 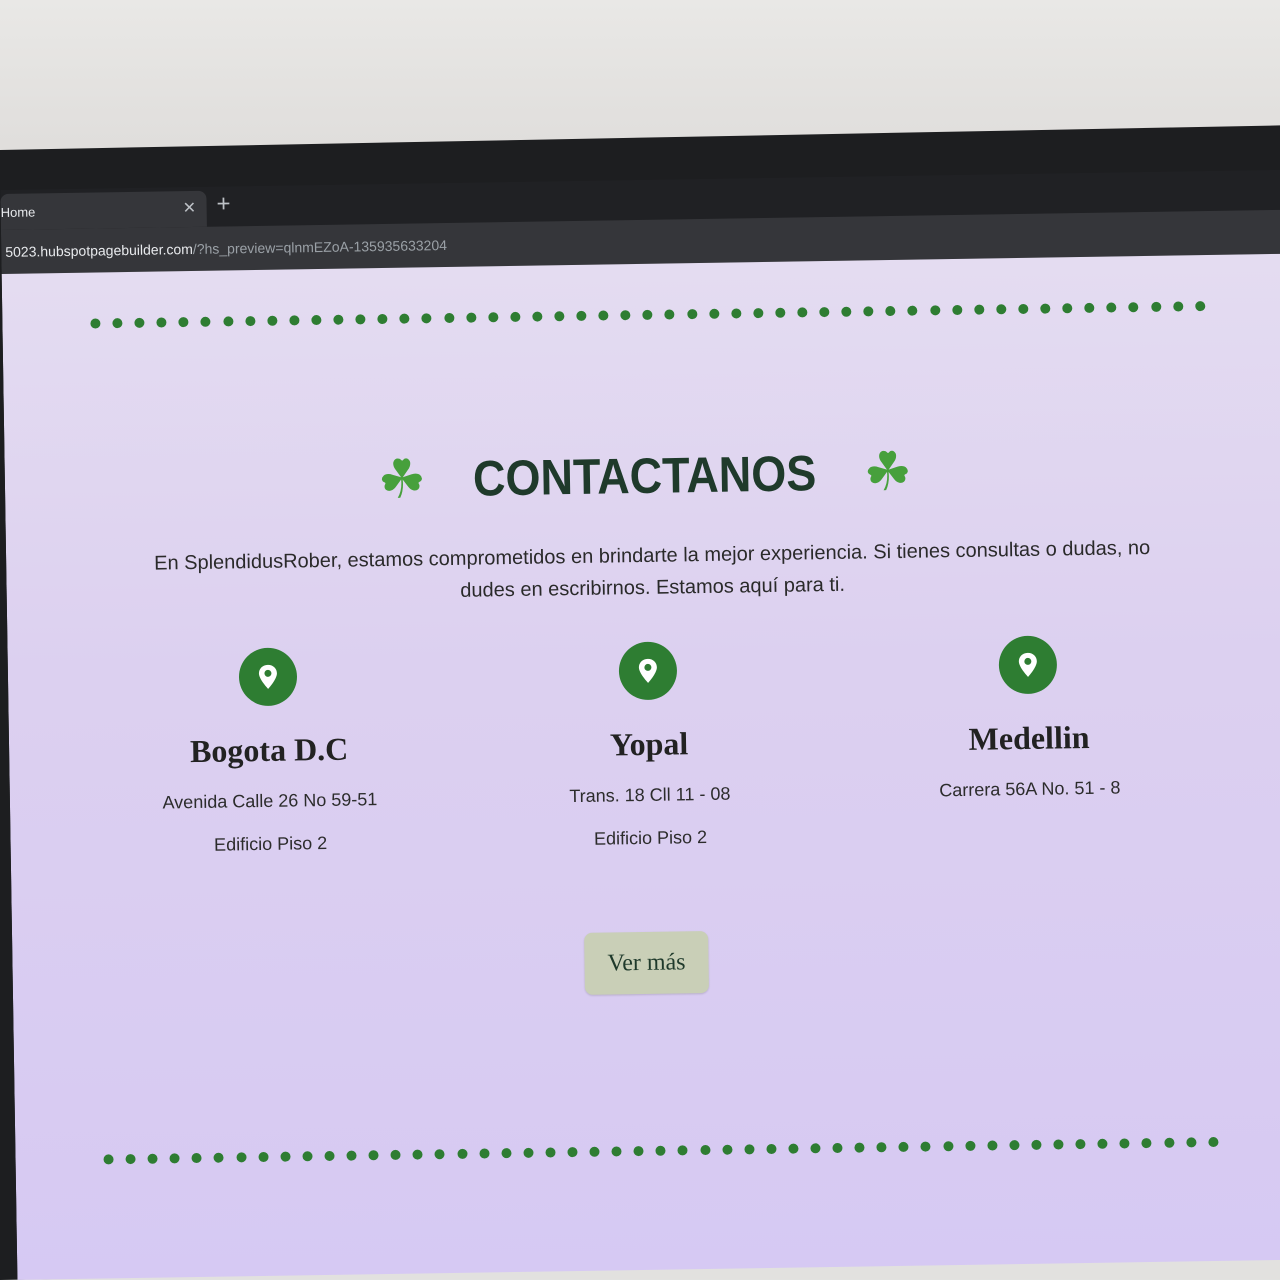 What do you see at coordinates (320, 246) in the screenshot?
I see `url-path: /?hs_preview=qlnmEZoA-135935633204` at bounding box center [320, 246].